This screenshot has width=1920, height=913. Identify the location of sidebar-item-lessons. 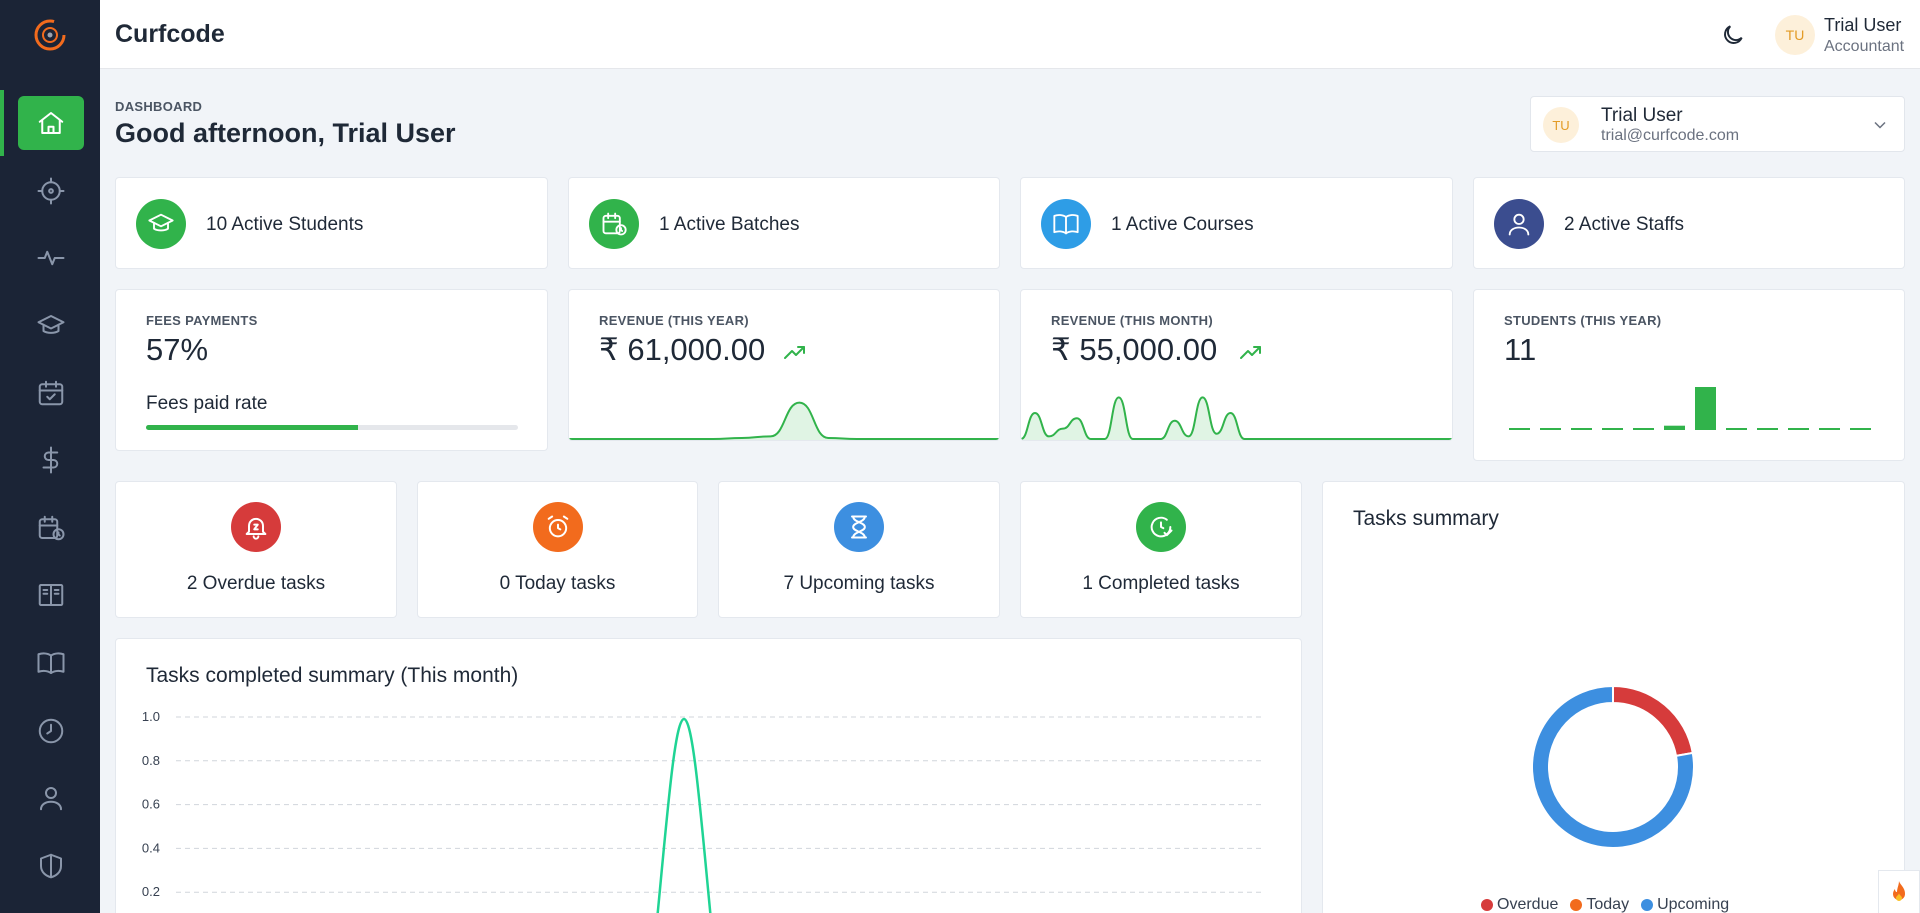
(51, 595).